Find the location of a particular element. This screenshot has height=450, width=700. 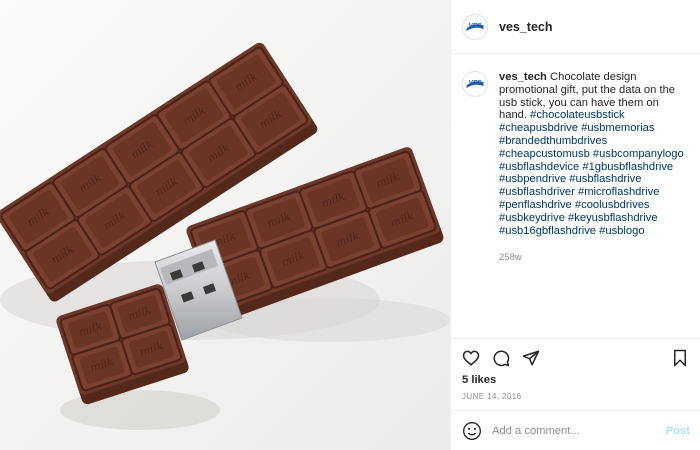

bookmark-icon is located at coordinates (680, 358).